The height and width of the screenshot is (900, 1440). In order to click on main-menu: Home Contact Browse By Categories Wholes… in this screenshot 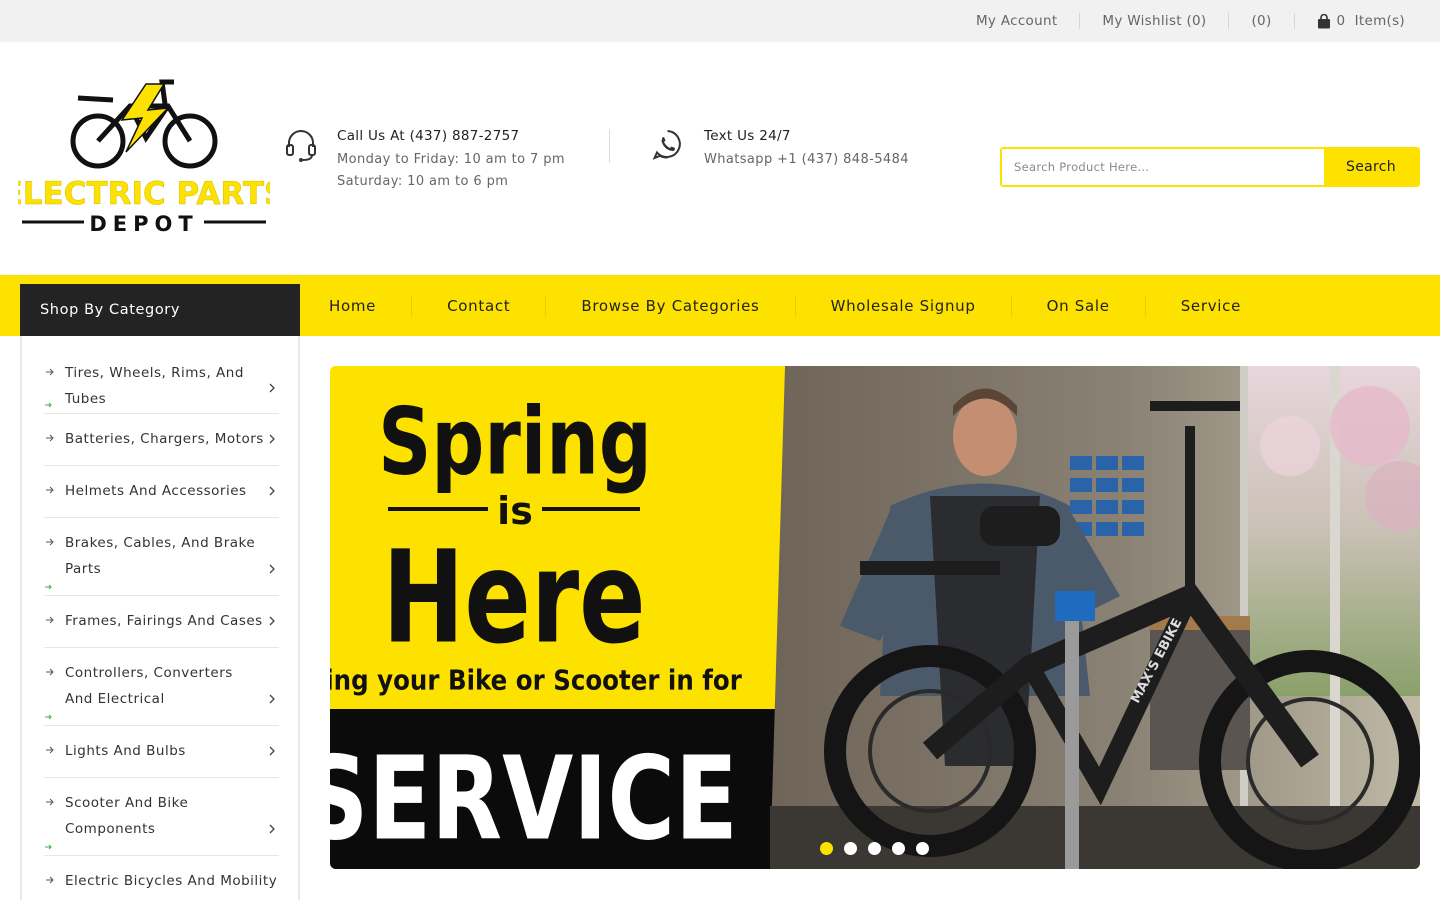, I will do `click(788, 305)`.